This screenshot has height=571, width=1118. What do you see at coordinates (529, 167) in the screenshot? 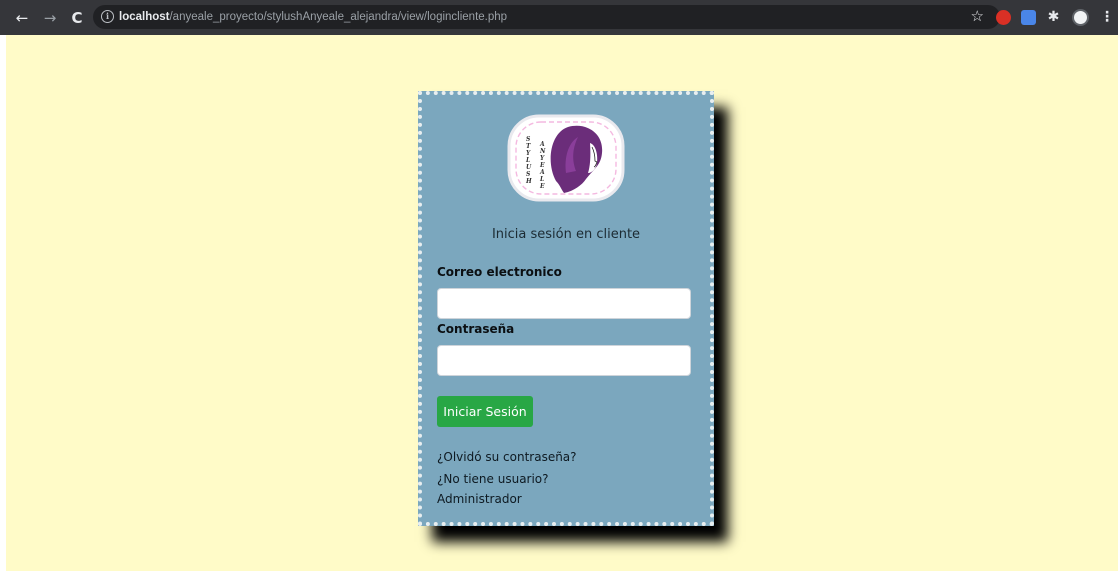
I see `svg-text: U` at bounding box center [529, 167].